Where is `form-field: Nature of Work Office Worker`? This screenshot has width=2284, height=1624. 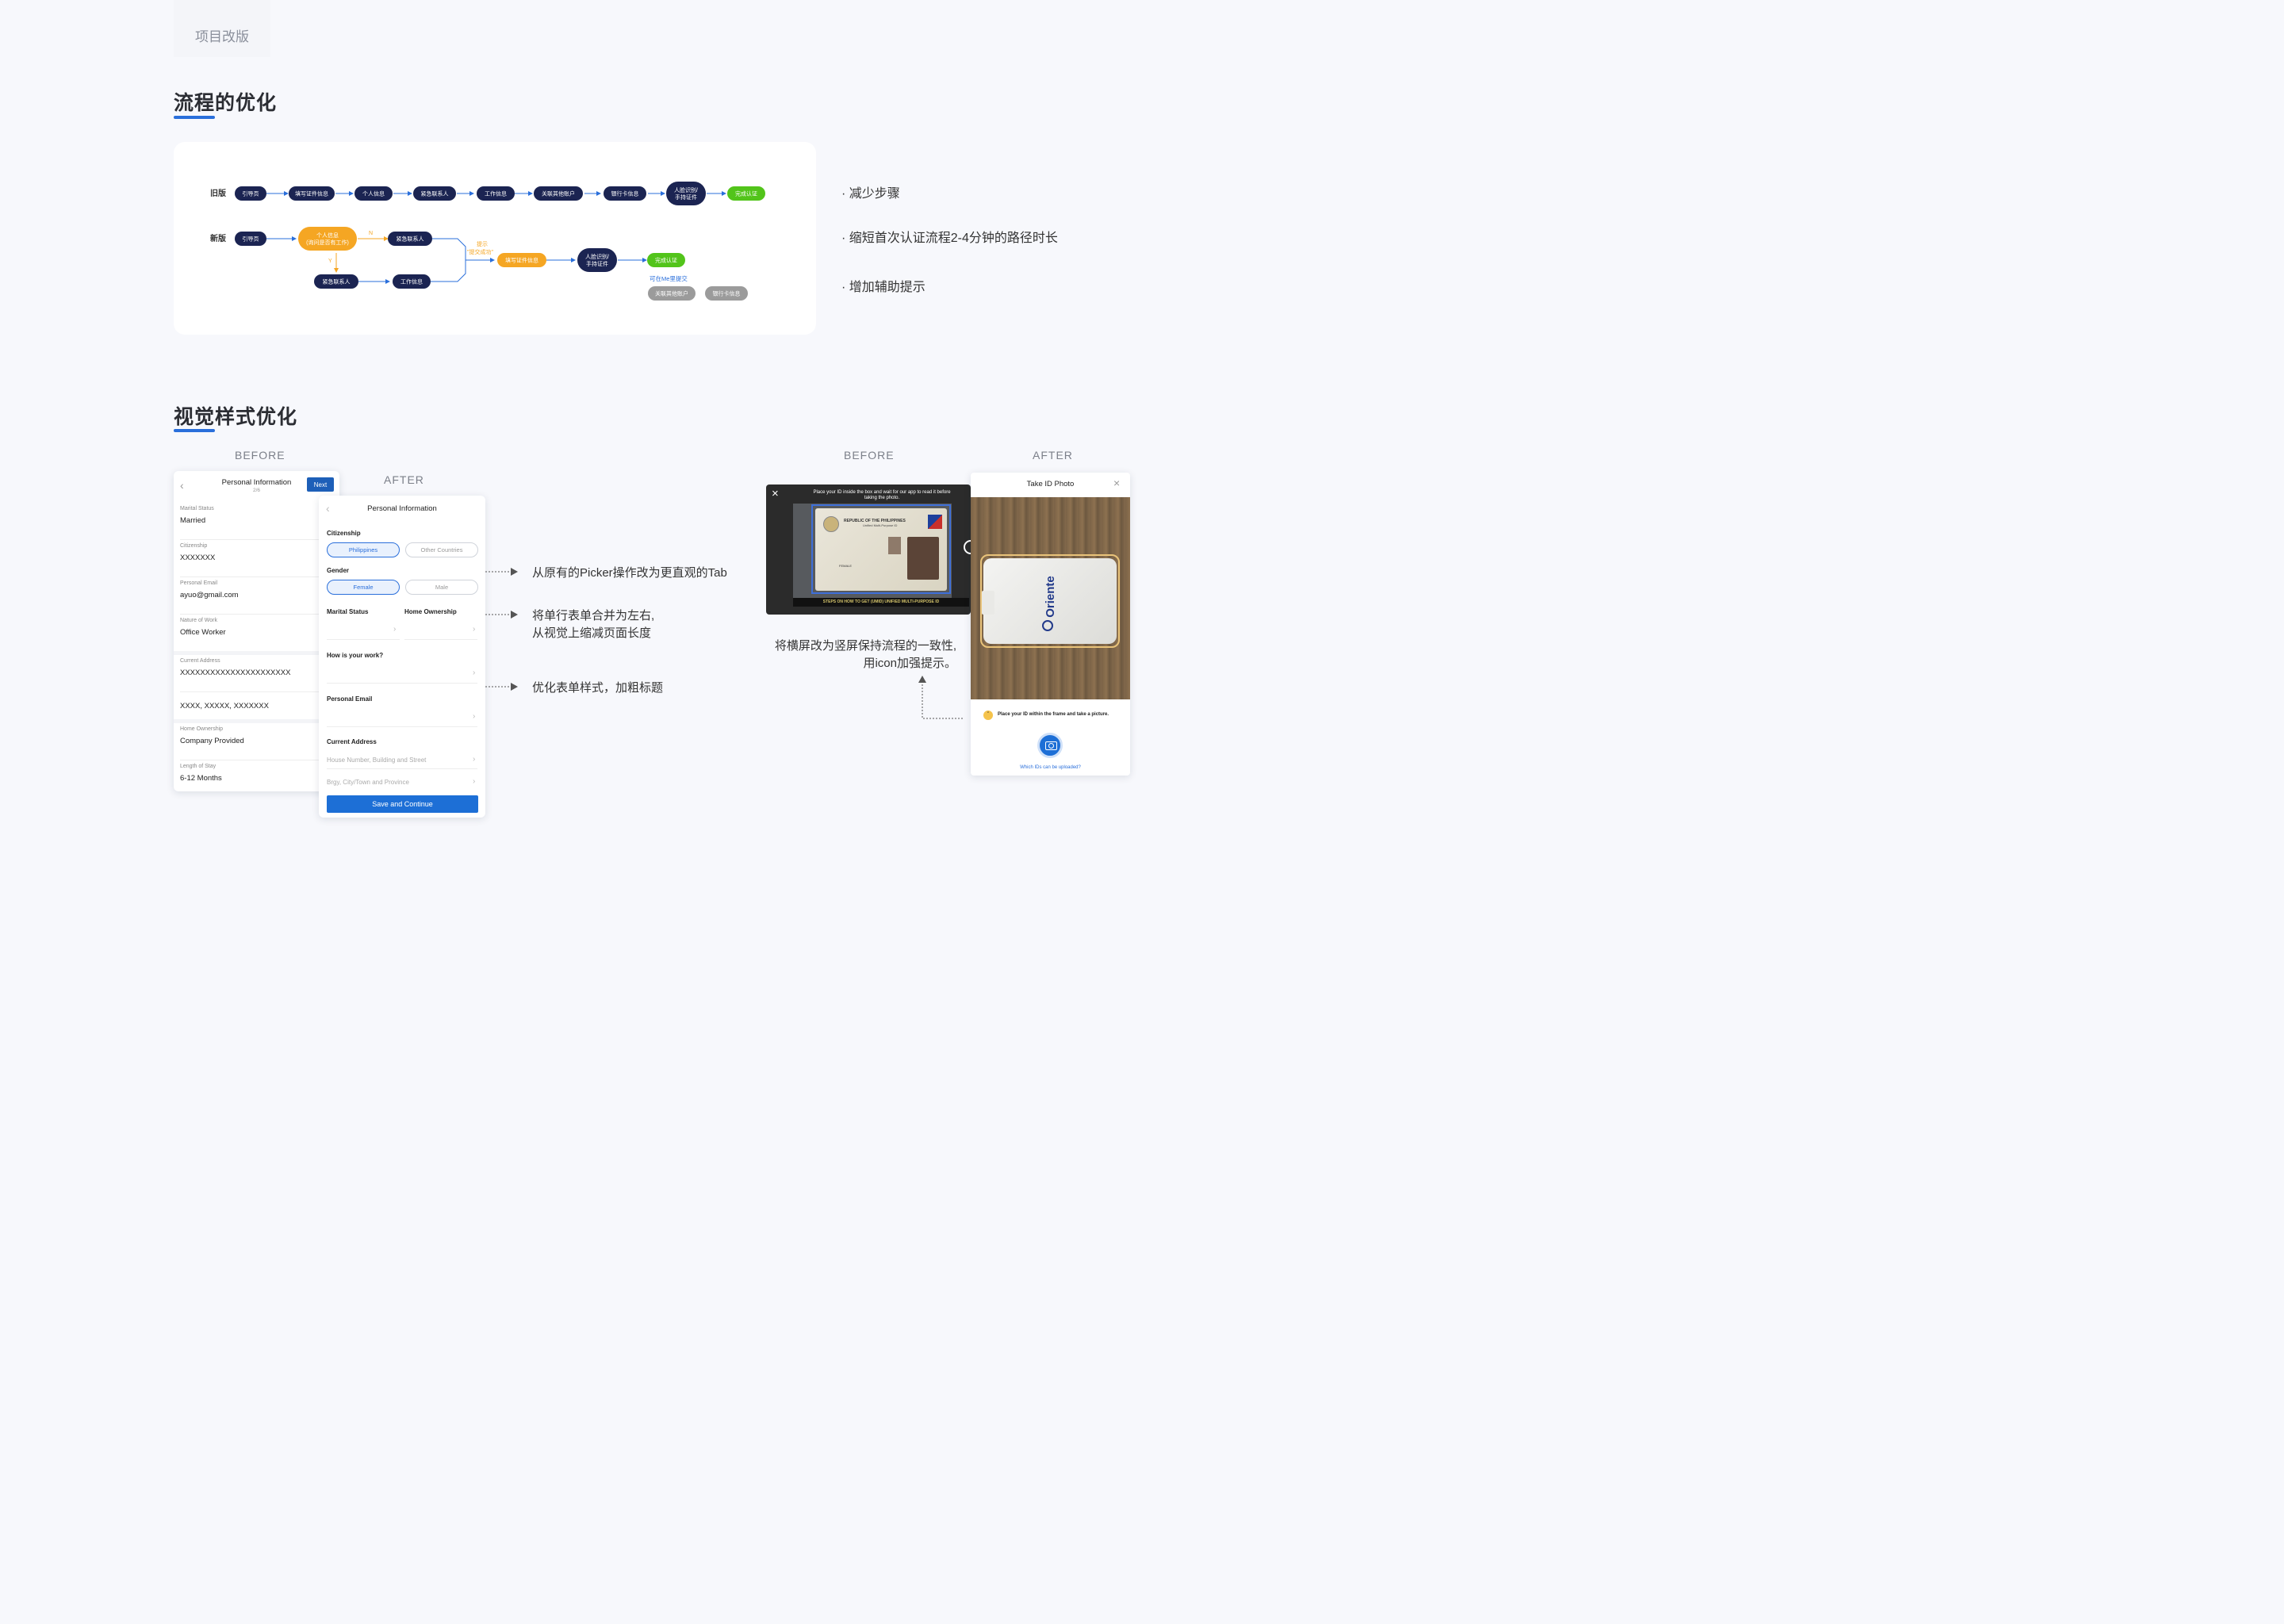 form-field: Nature of Work Office Worker is located at coordinates (256, 633).